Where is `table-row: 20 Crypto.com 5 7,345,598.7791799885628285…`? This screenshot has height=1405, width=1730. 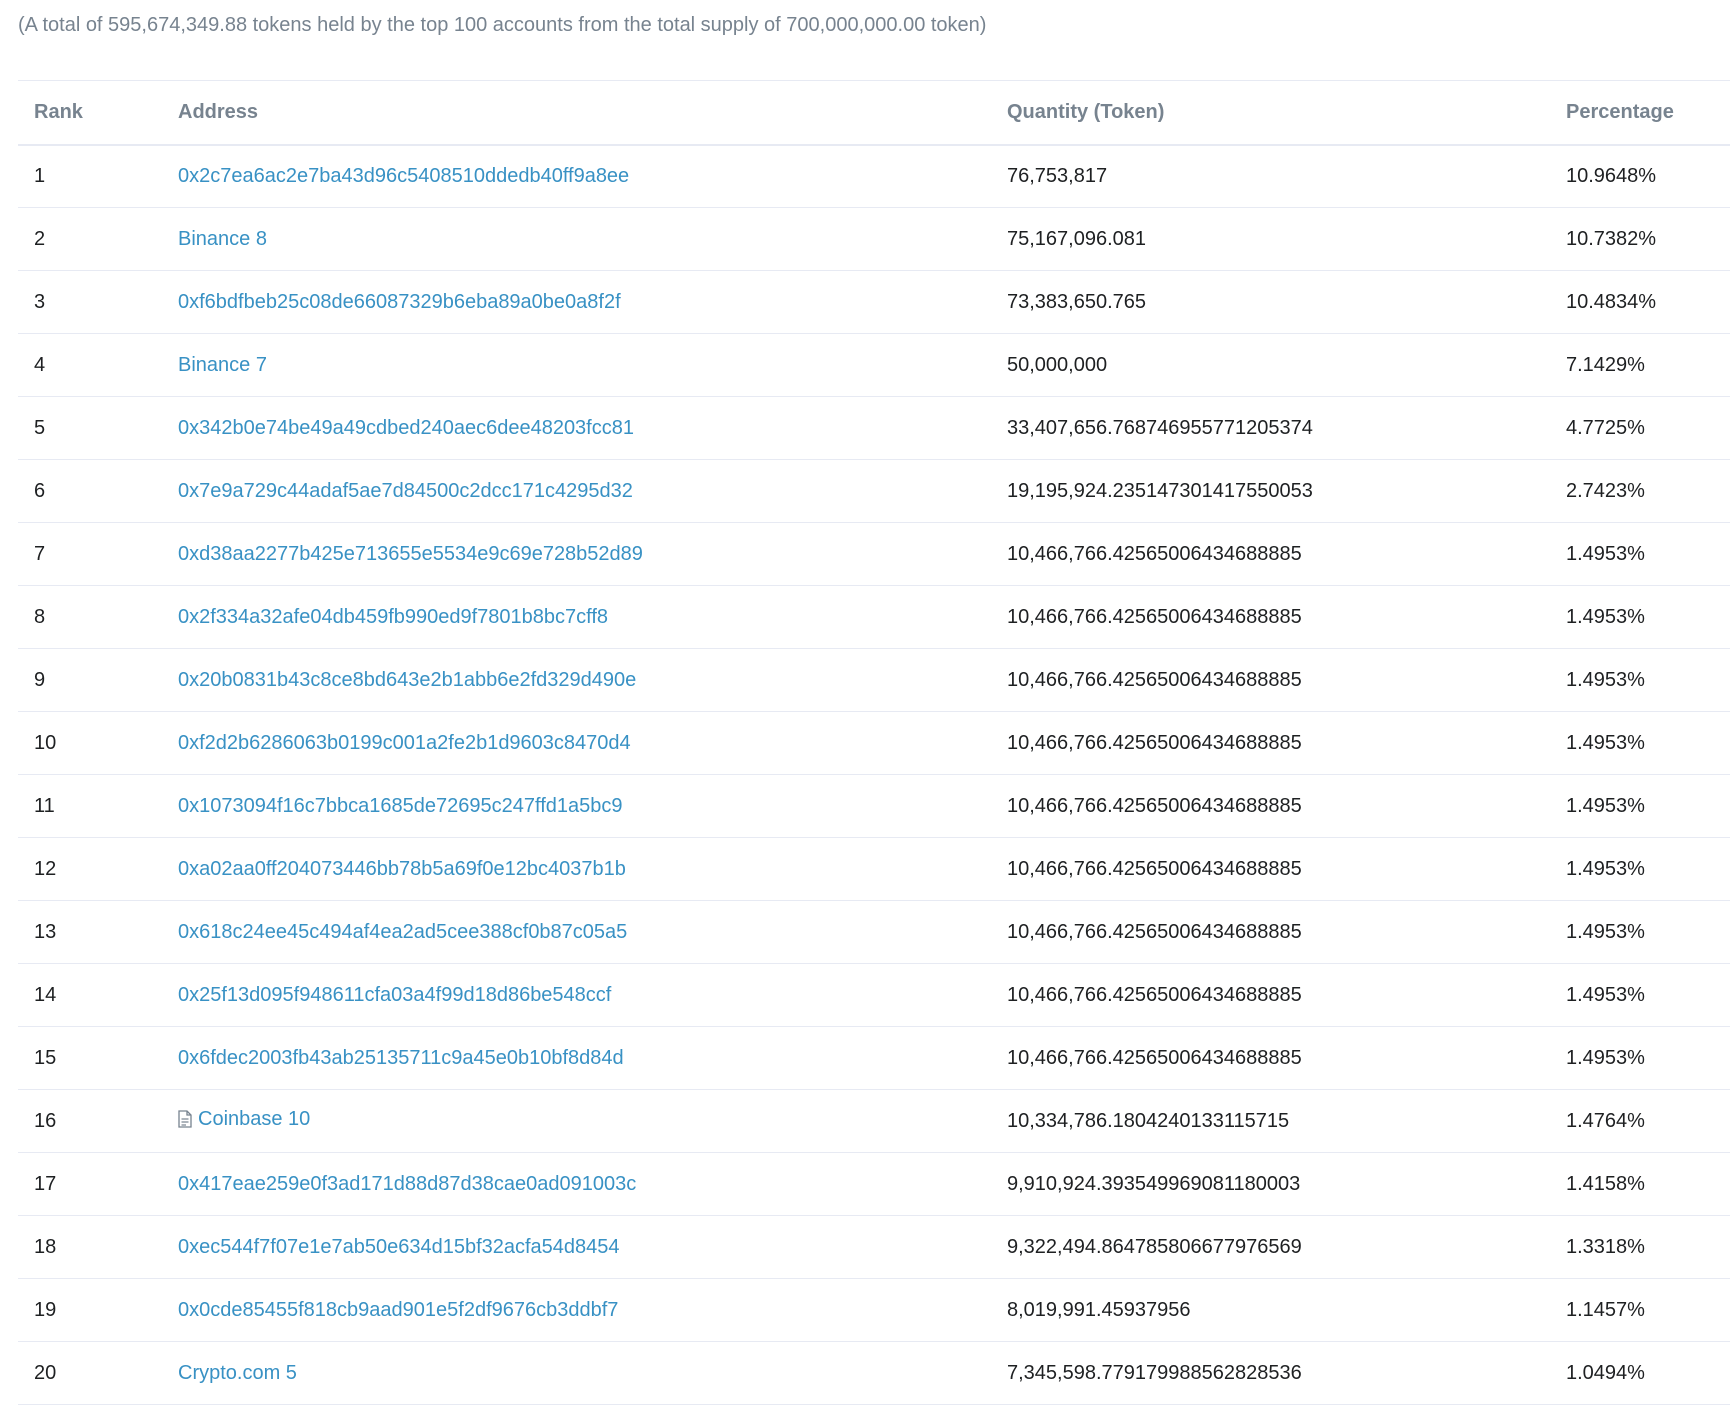
table-row: 20 Crypto.com 5 7,345,598.7791799885628285… is located at coordinates (874, 1373).